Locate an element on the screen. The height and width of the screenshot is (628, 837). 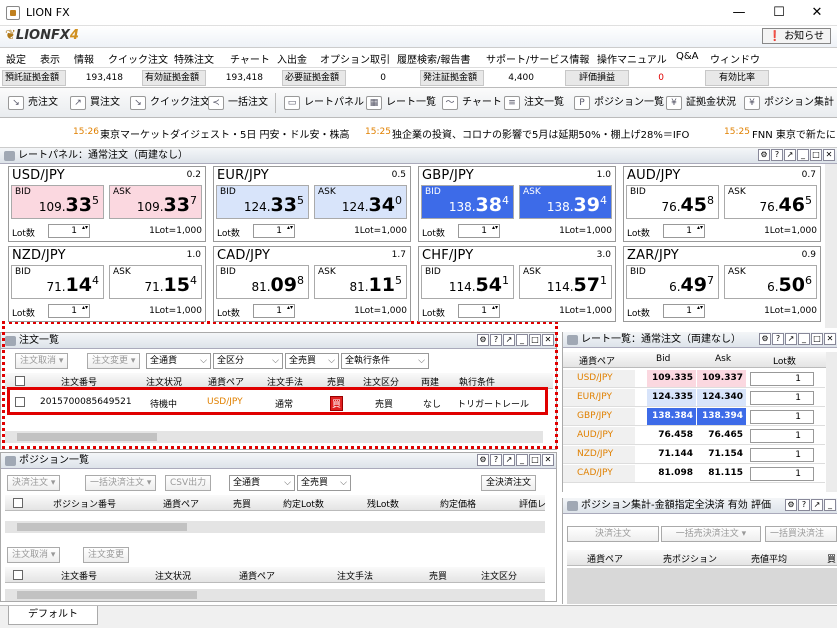
bid-price: 76.458 is located at coordinates (671, 435).